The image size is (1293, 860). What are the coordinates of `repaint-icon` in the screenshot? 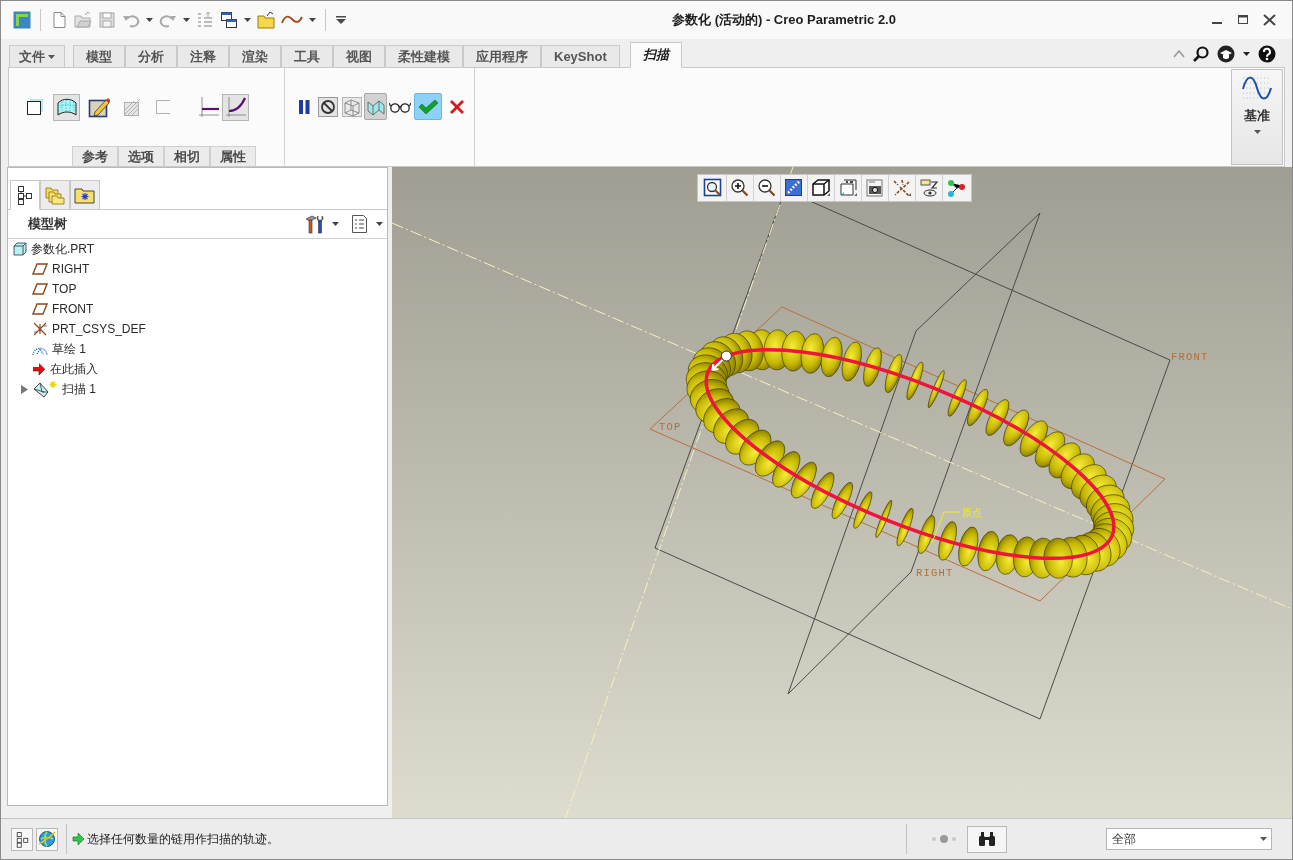 It's located at (794, 188).